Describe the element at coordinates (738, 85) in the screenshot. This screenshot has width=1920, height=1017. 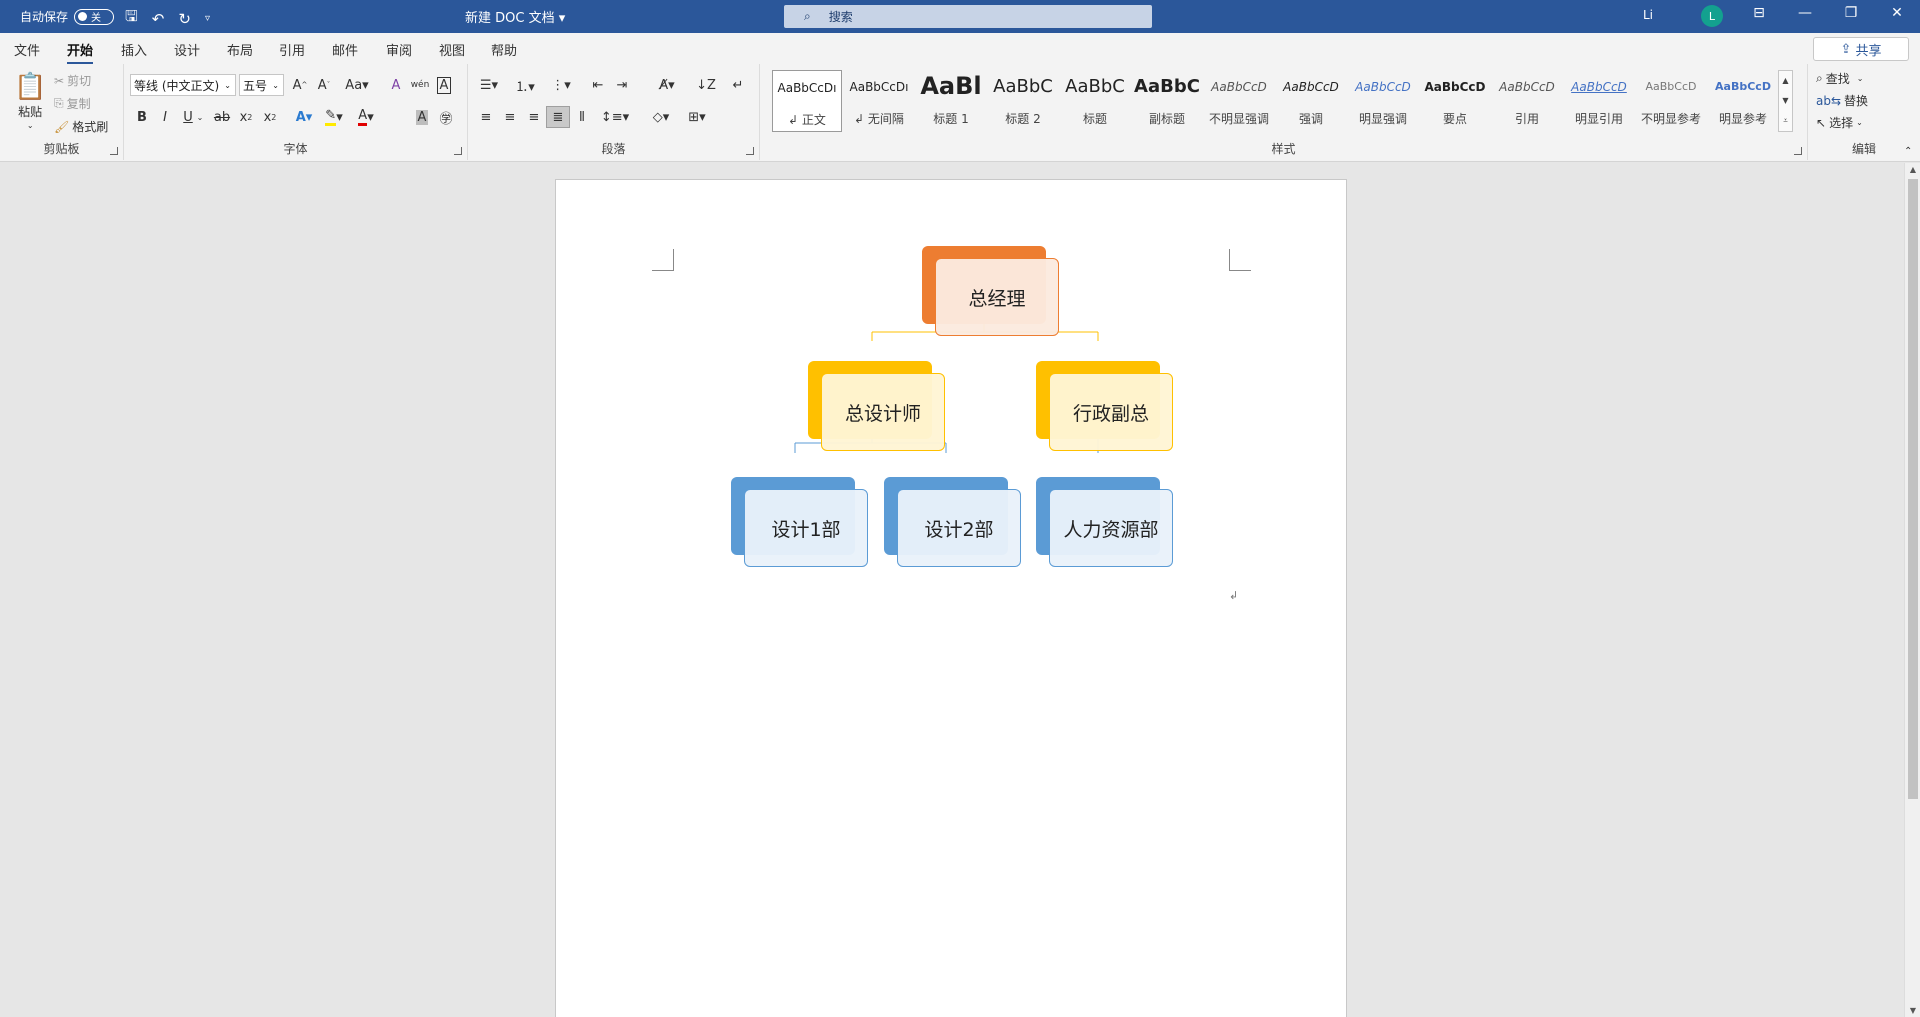
I see `show-marks-icon: ↵` at that location.